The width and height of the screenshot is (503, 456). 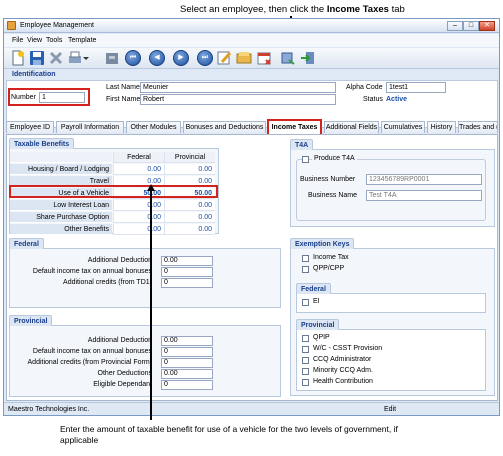 What do you see at coordinates (333, 195) in the screenshot?
I see `business-name-label: Business Name` at bounding box center [333, 195].